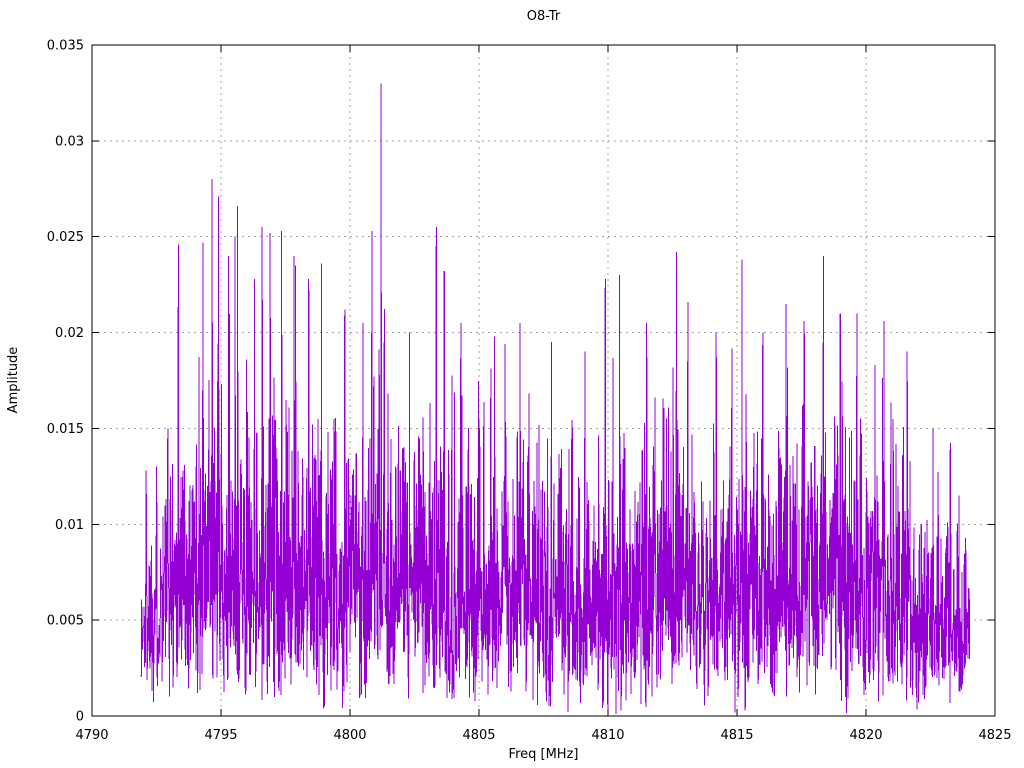  Describe the element at coordinates (543, 16) in the screenshot. I see `chart-title: O8-Tr` at that location.